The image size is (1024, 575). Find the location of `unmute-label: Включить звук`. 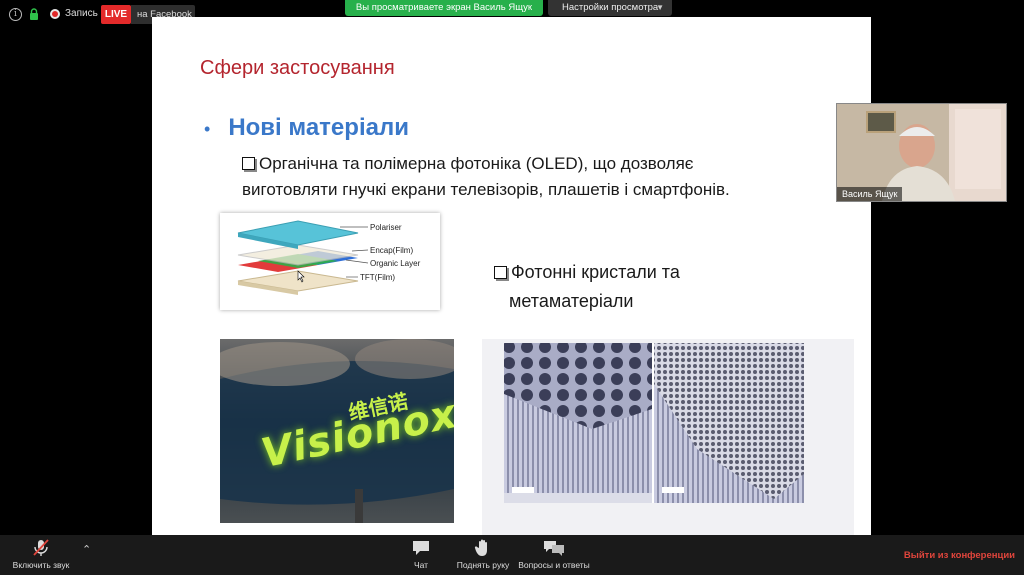

unmute-label: Включить звук is located at coordinates (41, 565).